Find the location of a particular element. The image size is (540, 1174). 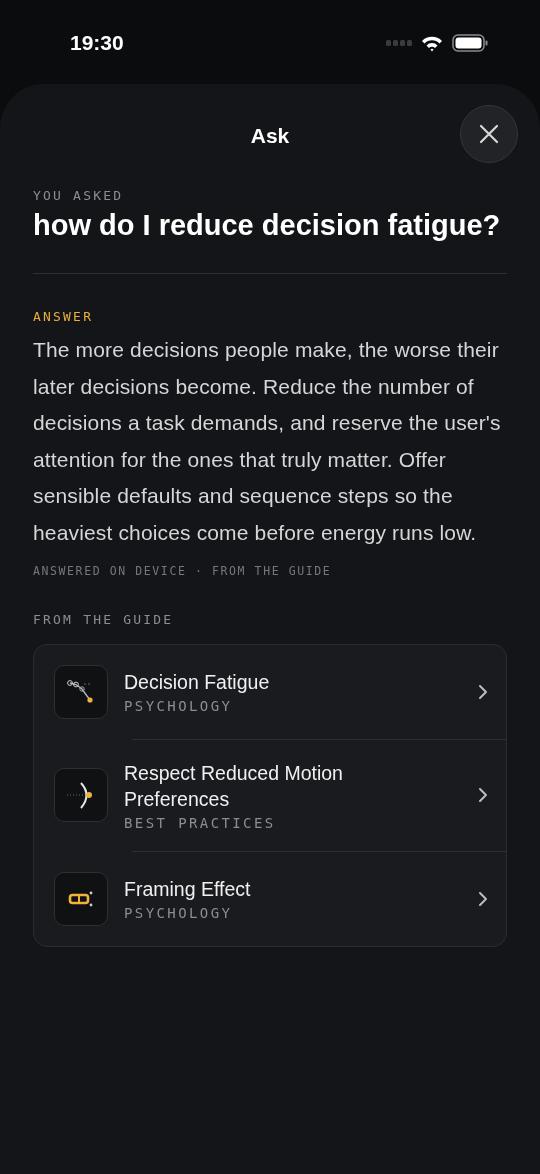

guide-item: Decision Fatigue PSYCHOLOGY is located at coordinates (270, 691).